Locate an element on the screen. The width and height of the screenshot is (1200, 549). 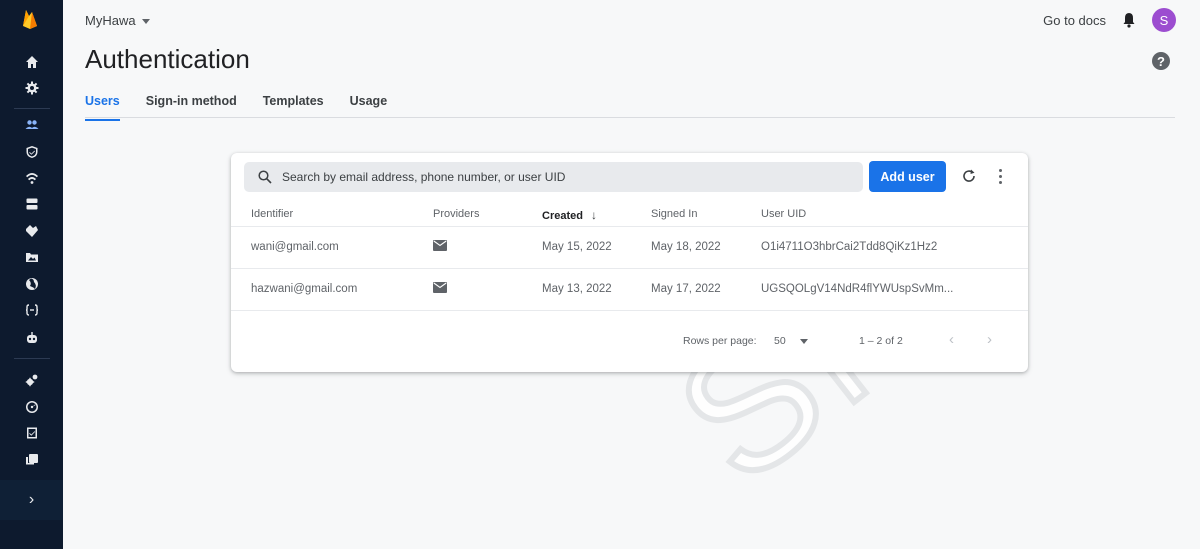
bell-icon is located at coordinates (1129, 20).